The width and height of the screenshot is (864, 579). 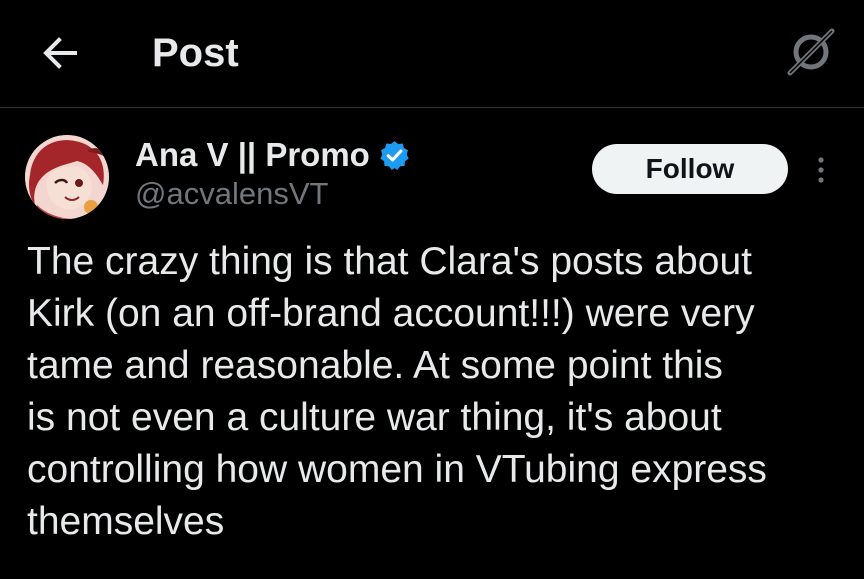 What do you see at coordinates (126, 521) in the screenshot?
I see `post-text-line: themselves` at bounding box center [126, 521].